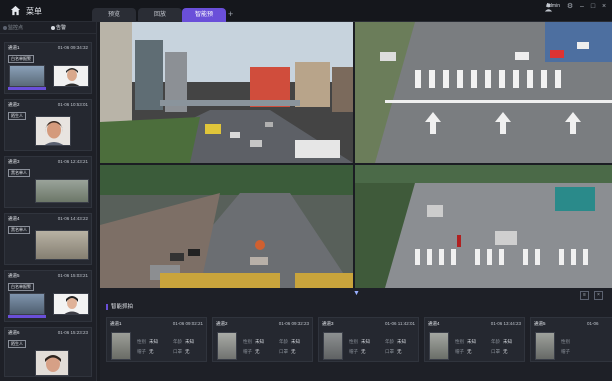 The height and width of the screenshot is (381, 612). I want to click on collapse-arrow-icon: ▼, so click(356, 293).